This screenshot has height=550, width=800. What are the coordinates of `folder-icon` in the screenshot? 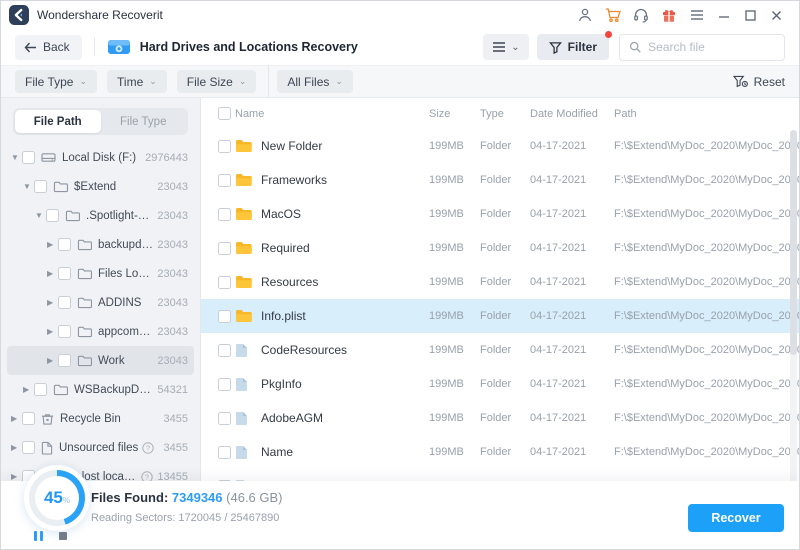 It's located at (248, 282).